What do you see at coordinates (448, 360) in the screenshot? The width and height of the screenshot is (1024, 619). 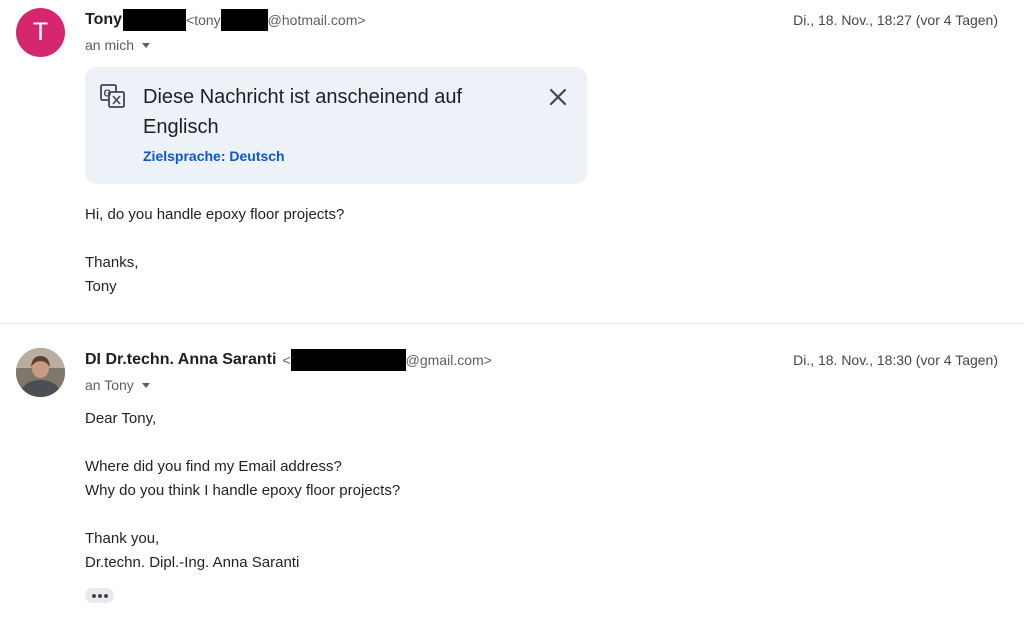 I see `sender-email-suffix: @gmail.com>` at bounding box center [448, 360].